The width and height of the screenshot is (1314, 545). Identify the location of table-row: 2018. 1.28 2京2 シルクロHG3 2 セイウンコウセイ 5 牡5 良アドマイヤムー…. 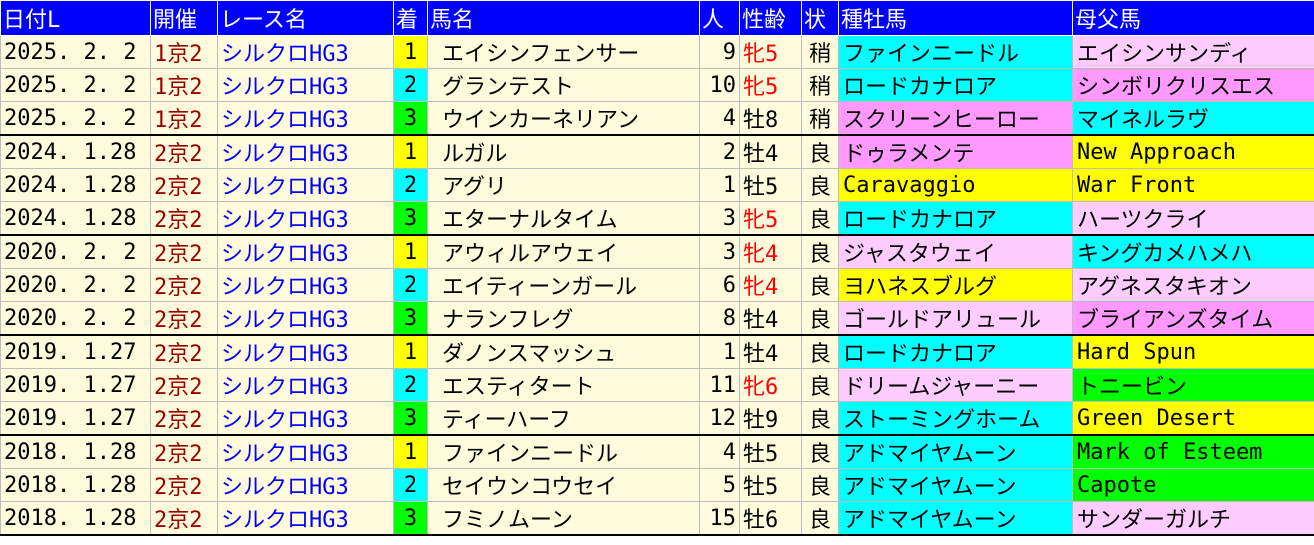
(657, 485).